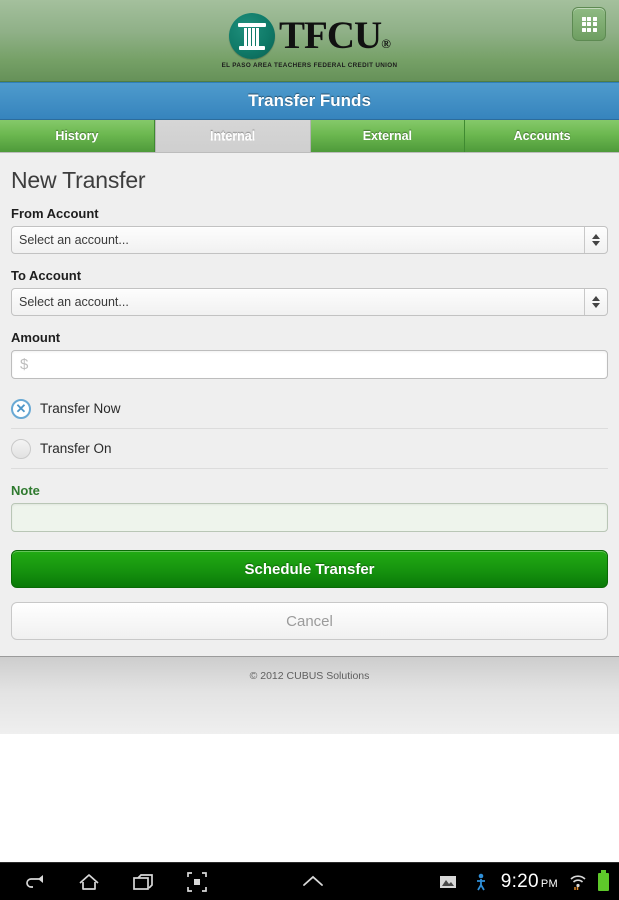 The image size is (619, 900). I want to click on transfer-now-row: ✕ Transfer Now, so click(309, 409).